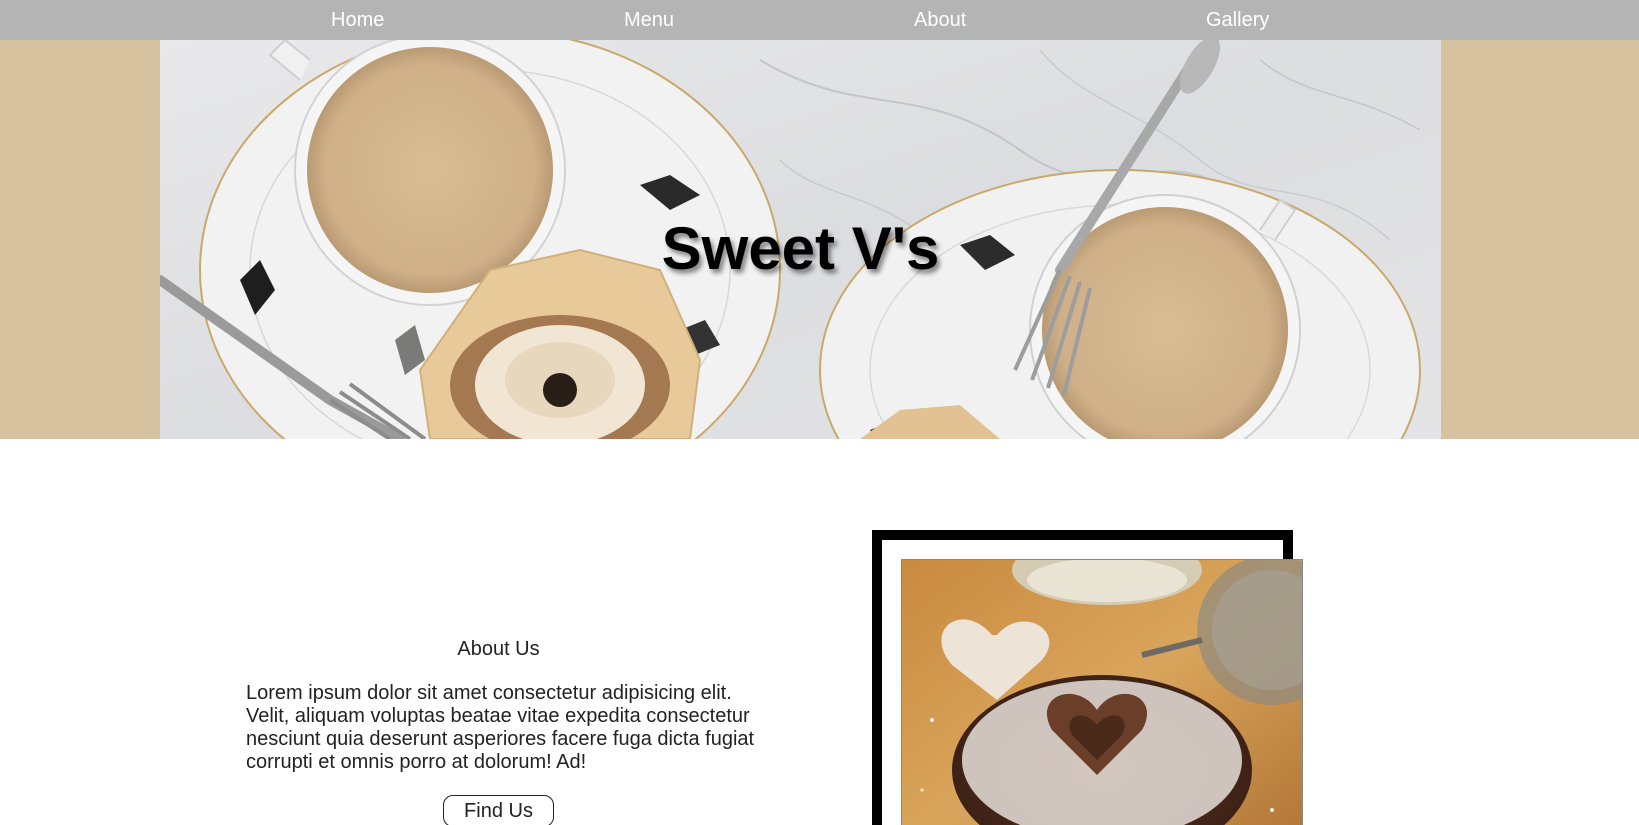  I want to click on nav-link-home: Home, so click(357, 20).